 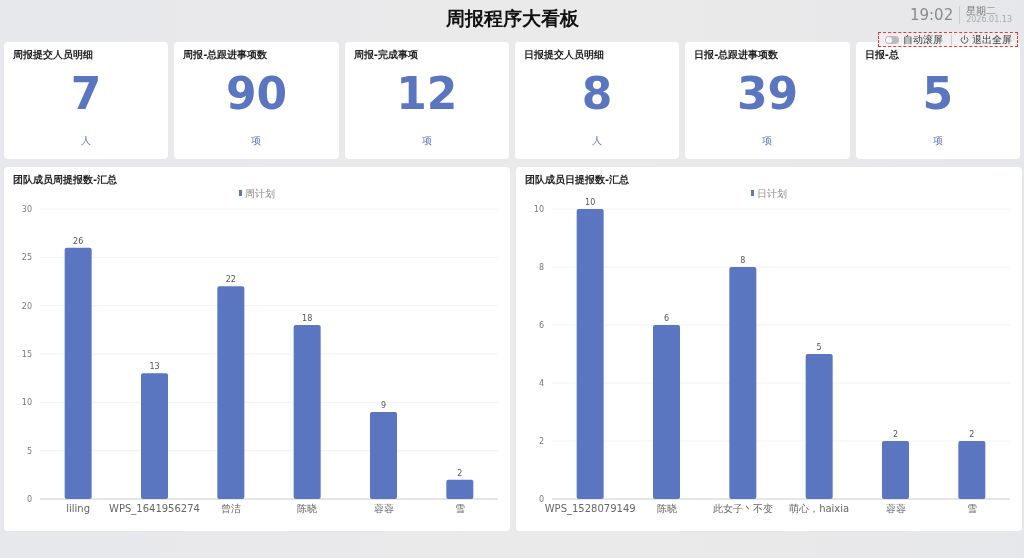 What do you see at coordinates (931, 15) in the screenshot?
I see `clock-time: 19:02` at bounding box center [931, 15].